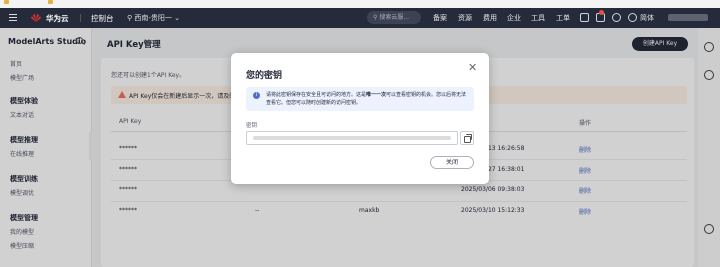  Describe the element at coordinates (647, 18) in the screenshot. I see `language-selector: 简体` at that location.